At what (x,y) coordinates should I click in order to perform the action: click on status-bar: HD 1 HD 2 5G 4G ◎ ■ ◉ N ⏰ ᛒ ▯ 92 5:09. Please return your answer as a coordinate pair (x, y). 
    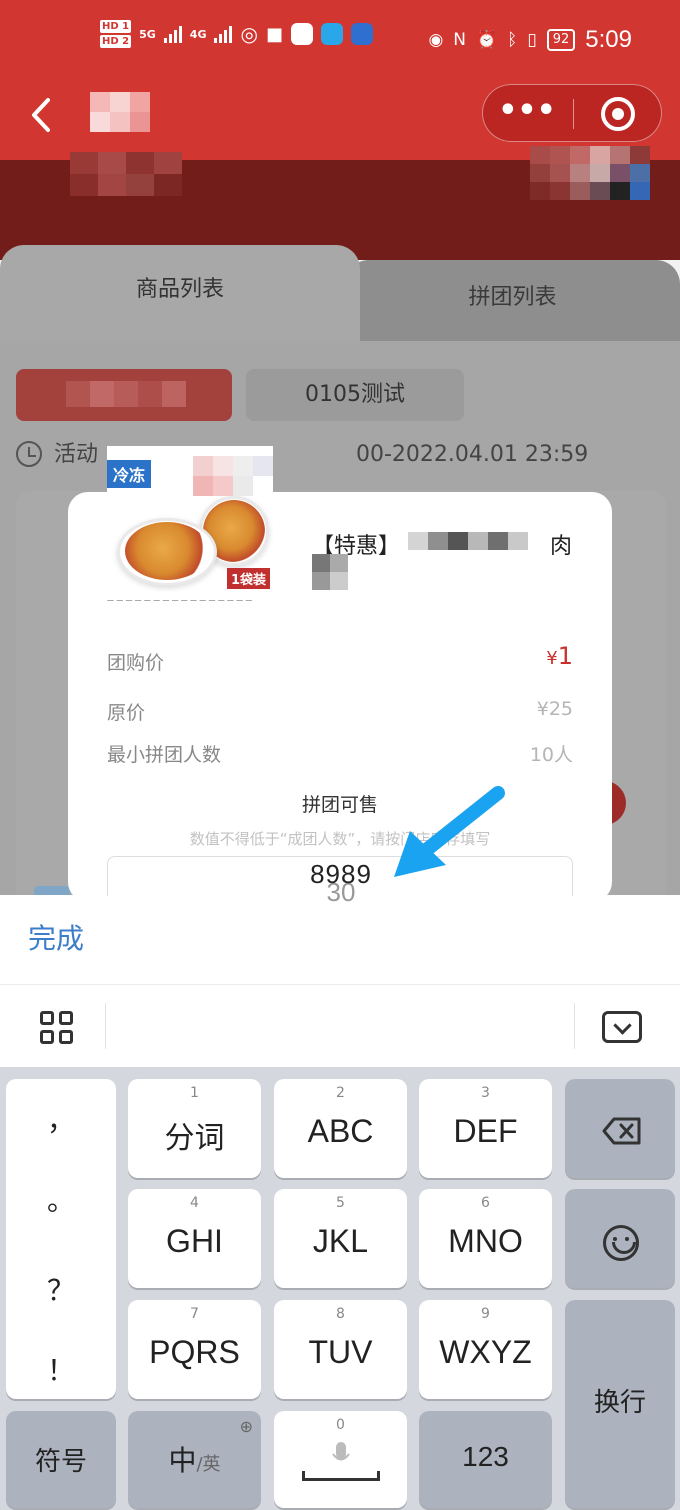
    Looking at the image, I should click on (340, 40).